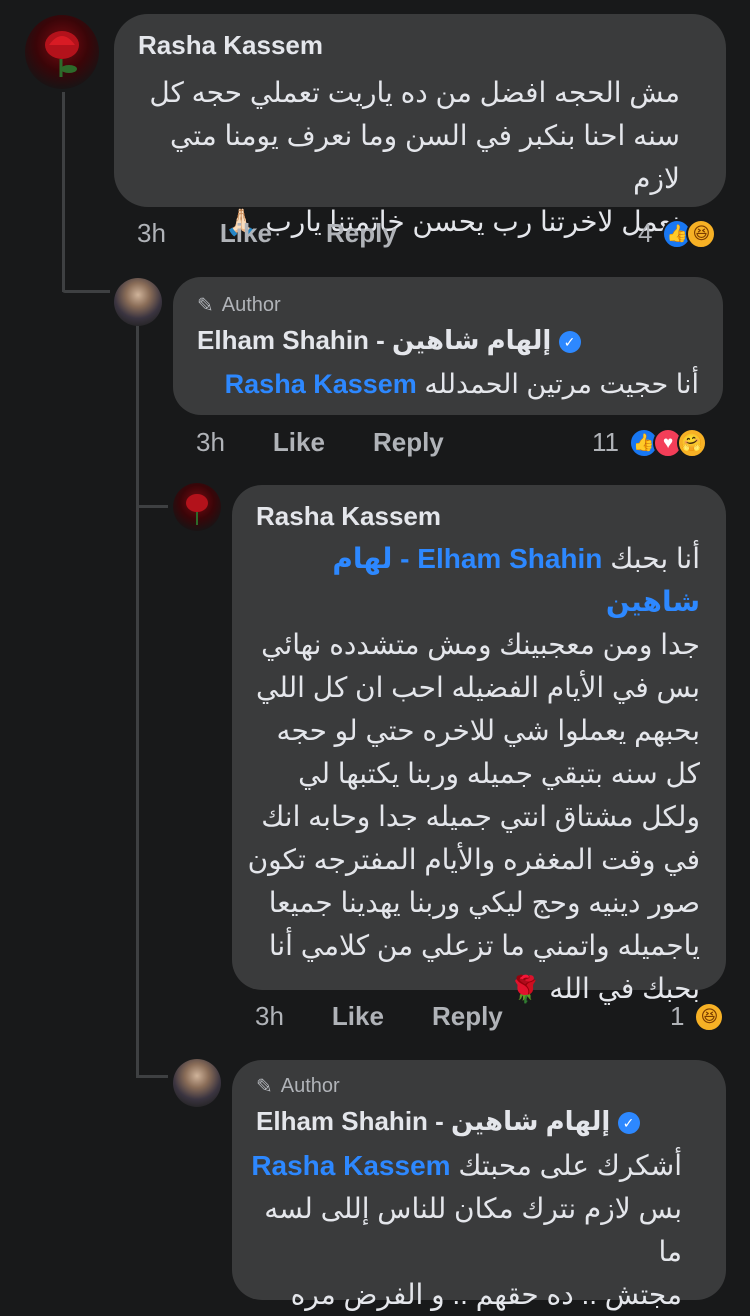 The width and height of the screenshot is (750, 1316). What do you see at coordinates (677, 233) in the screenshot?
I see `reaction-summary: 4 👍 😆` at bounding box center [677, 233].